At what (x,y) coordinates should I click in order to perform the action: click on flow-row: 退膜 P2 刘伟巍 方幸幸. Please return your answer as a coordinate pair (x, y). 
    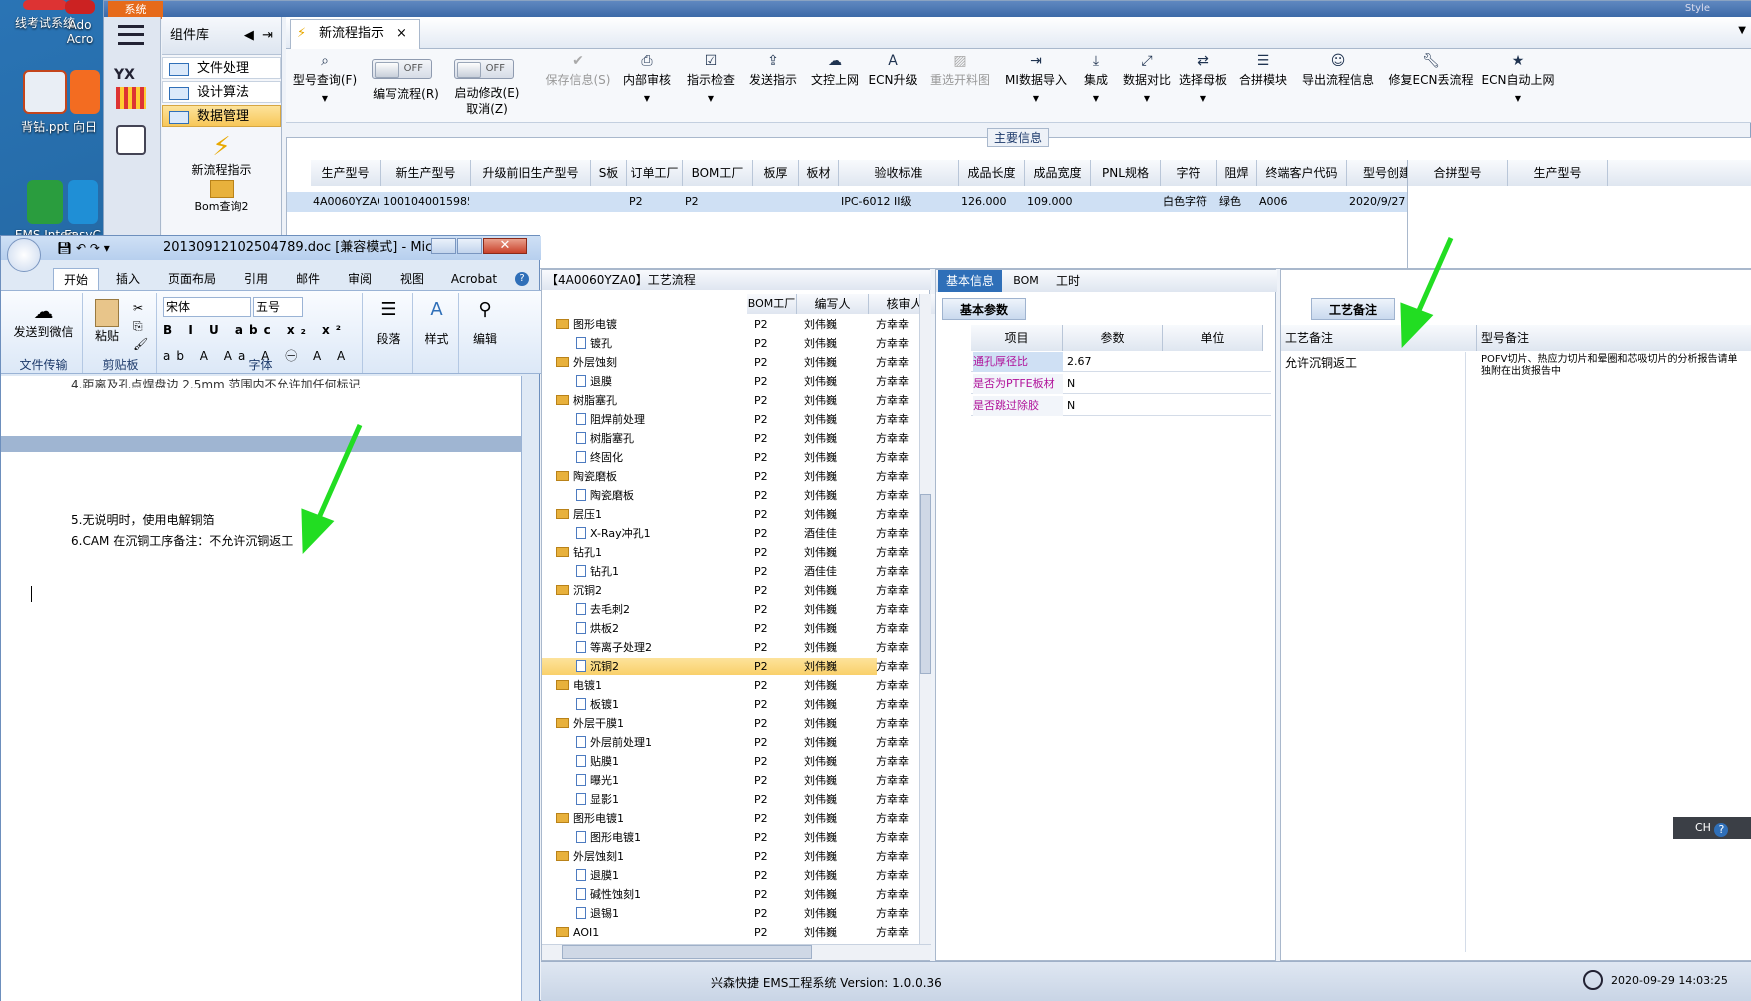
    Looking at the image, I should click on (725, 381).